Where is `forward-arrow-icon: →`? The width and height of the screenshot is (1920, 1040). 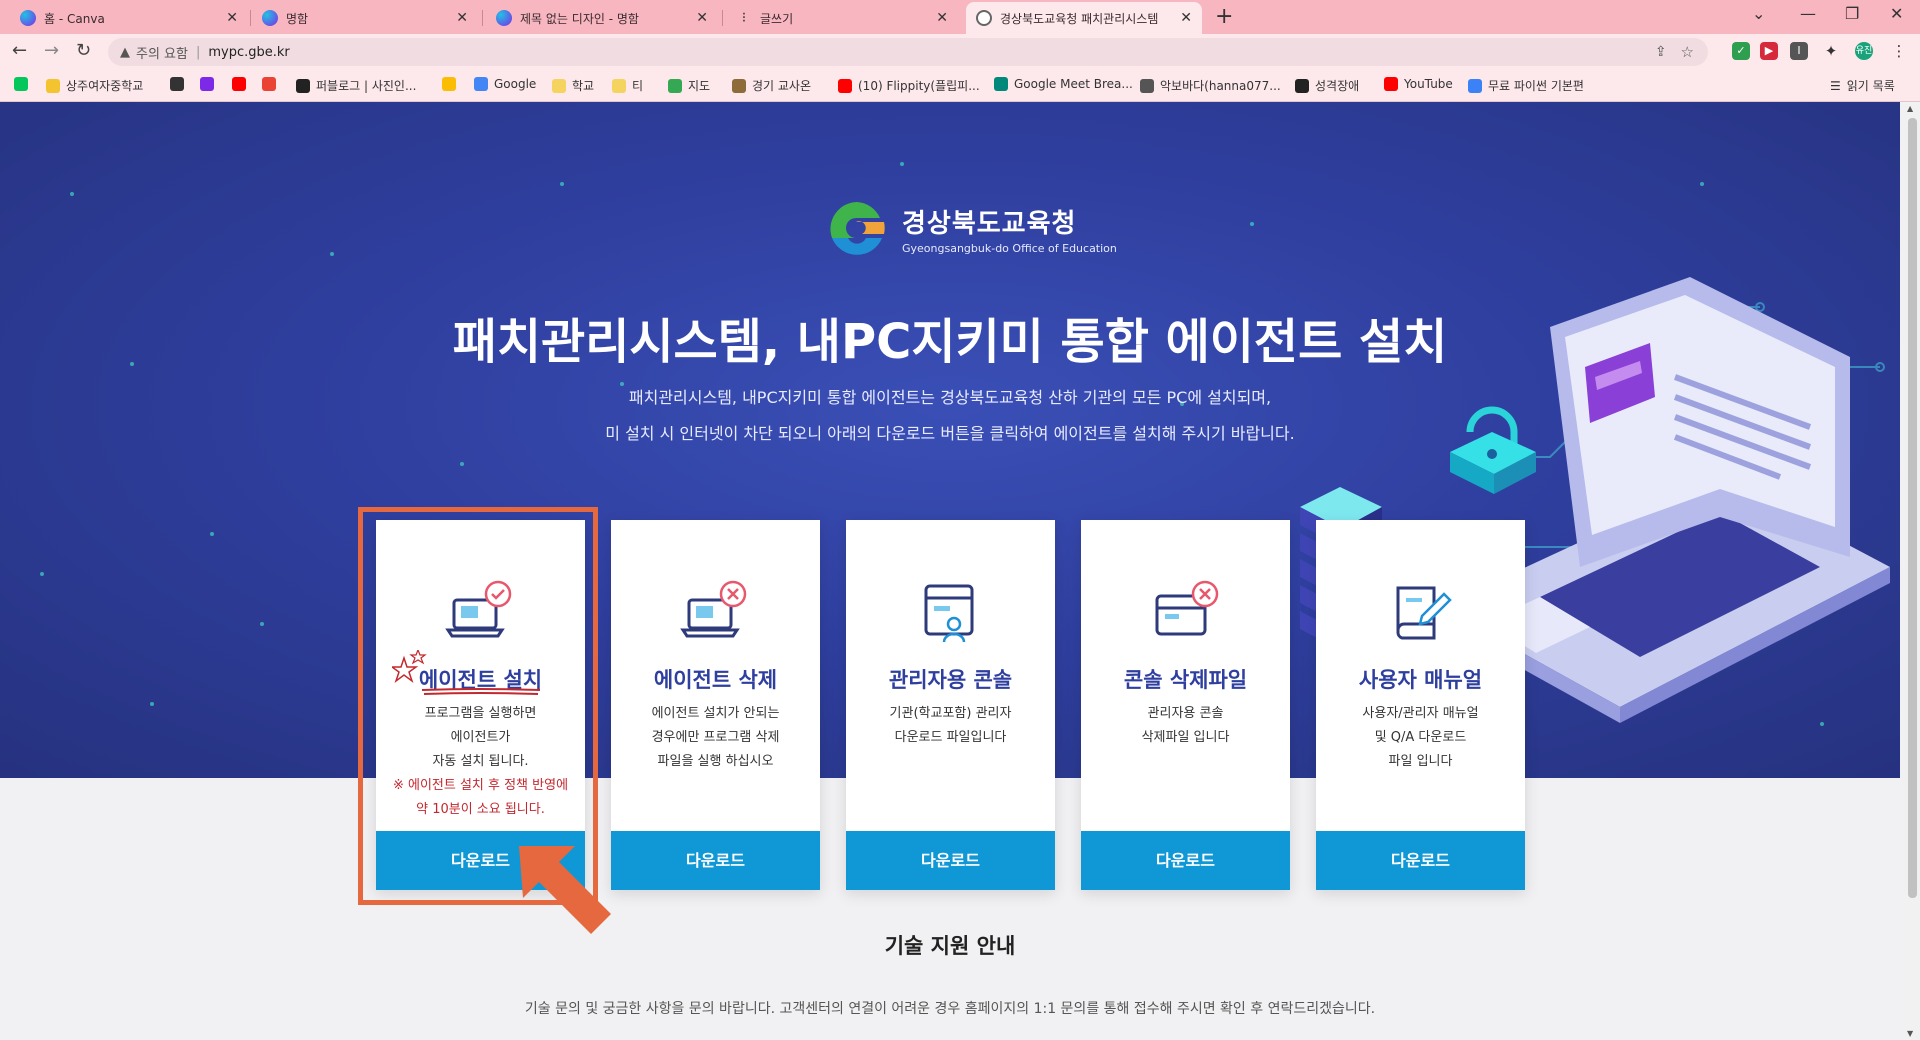
forward-arrow-icon: → is located at coordinates (51, 50).